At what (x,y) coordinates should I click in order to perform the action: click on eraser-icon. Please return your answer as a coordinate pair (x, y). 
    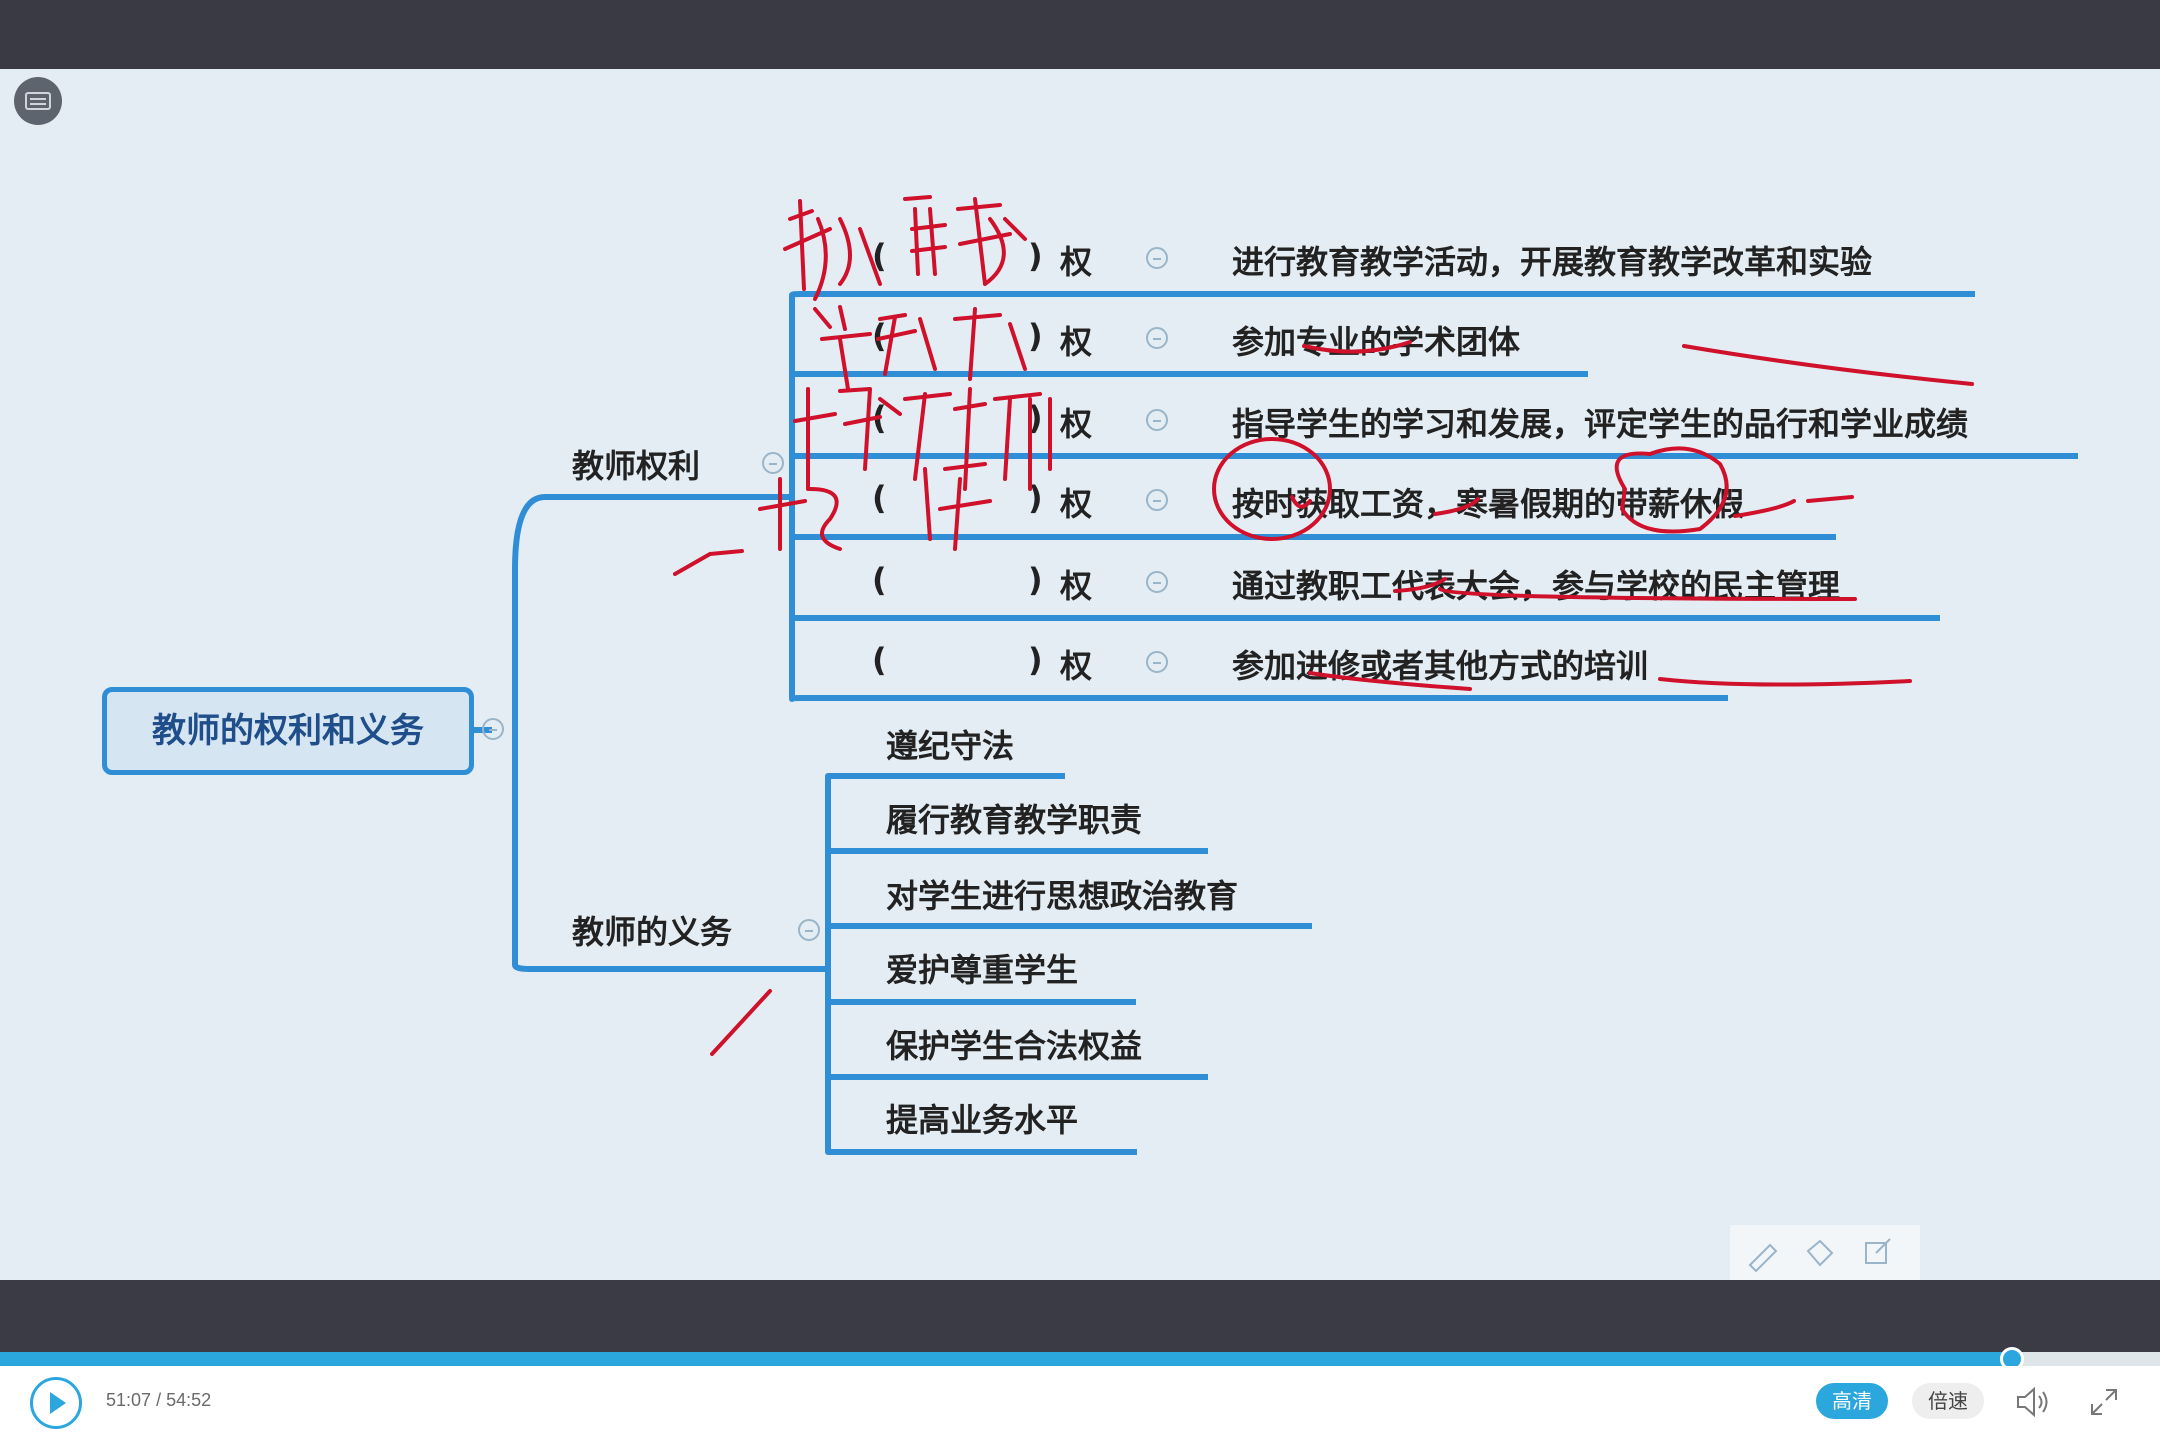
    Looking at the image, I should click on (1820, 1253).